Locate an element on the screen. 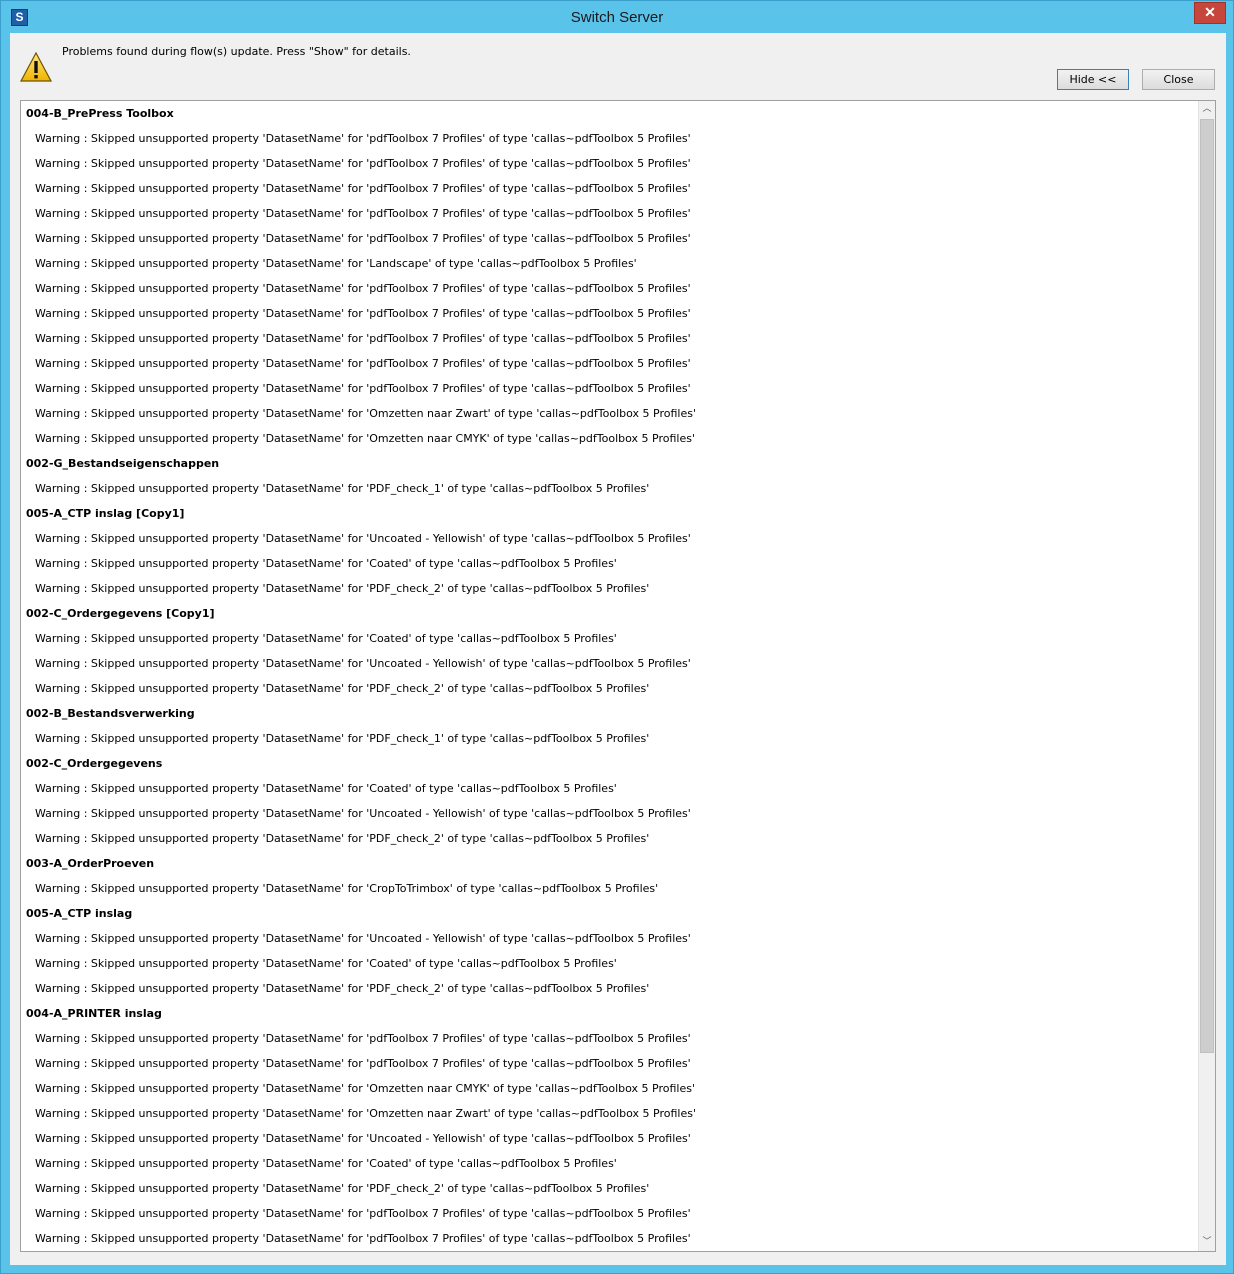  close-button: Close is located at coordinates (1178, 79).